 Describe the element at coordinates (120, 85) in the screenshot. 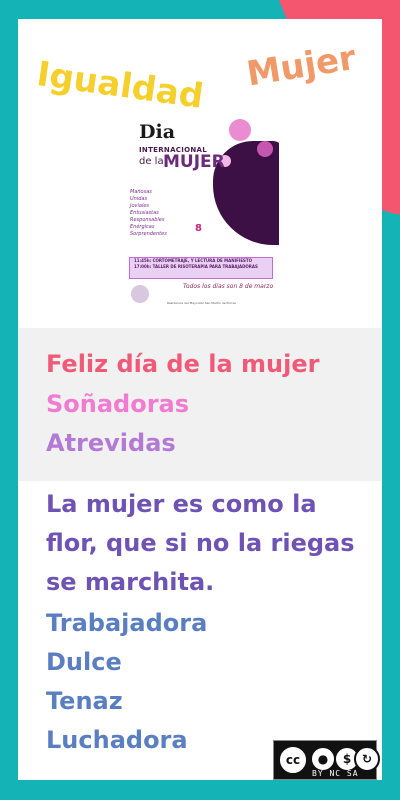

I see `title-igualdad: Igualdad` at that location.